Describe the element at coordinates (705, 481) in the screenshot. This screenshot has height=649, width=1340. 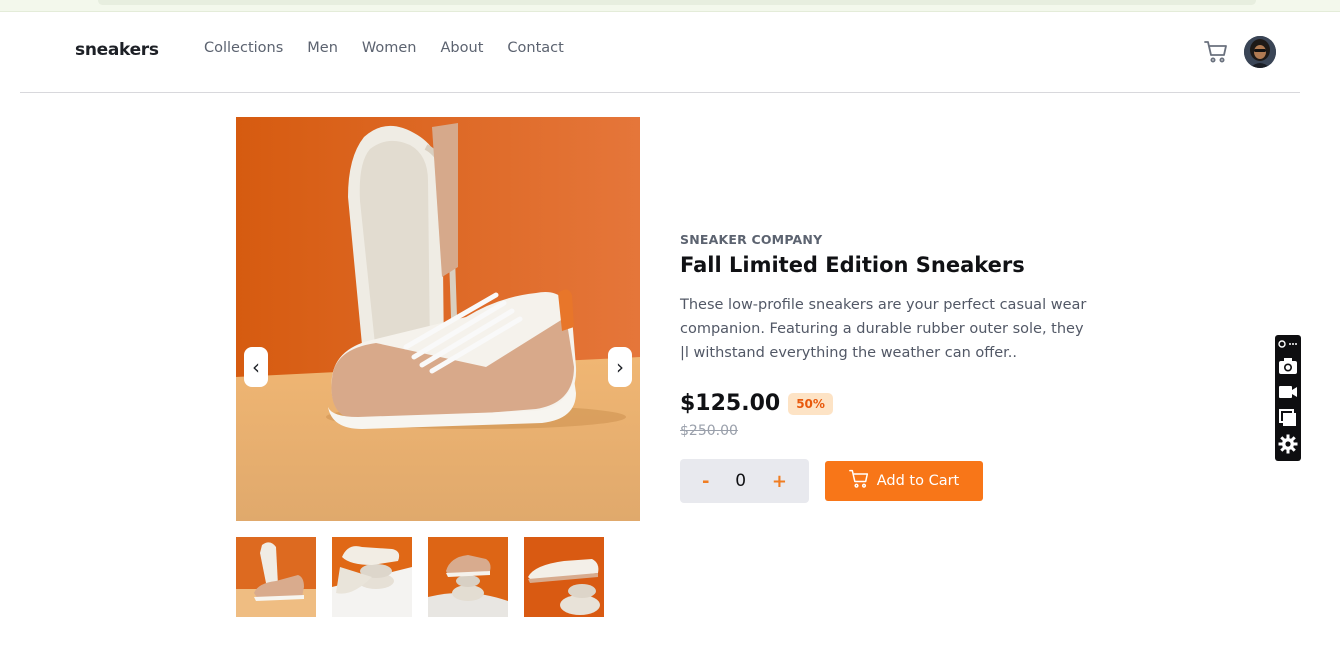
I see `quantity-minus-button: -` at that location.